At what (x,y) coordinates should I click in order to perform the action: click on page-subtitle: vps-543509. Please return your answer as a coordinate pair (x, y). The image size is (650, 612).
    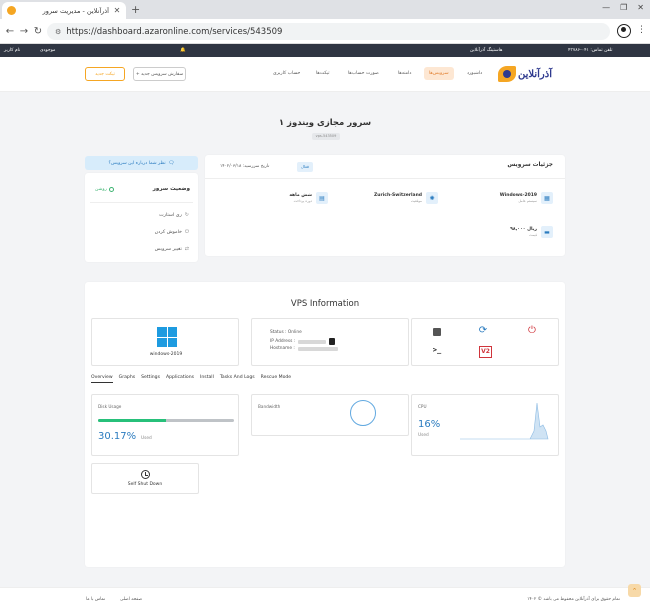
    Looking at the image, I should click on (326, 136).